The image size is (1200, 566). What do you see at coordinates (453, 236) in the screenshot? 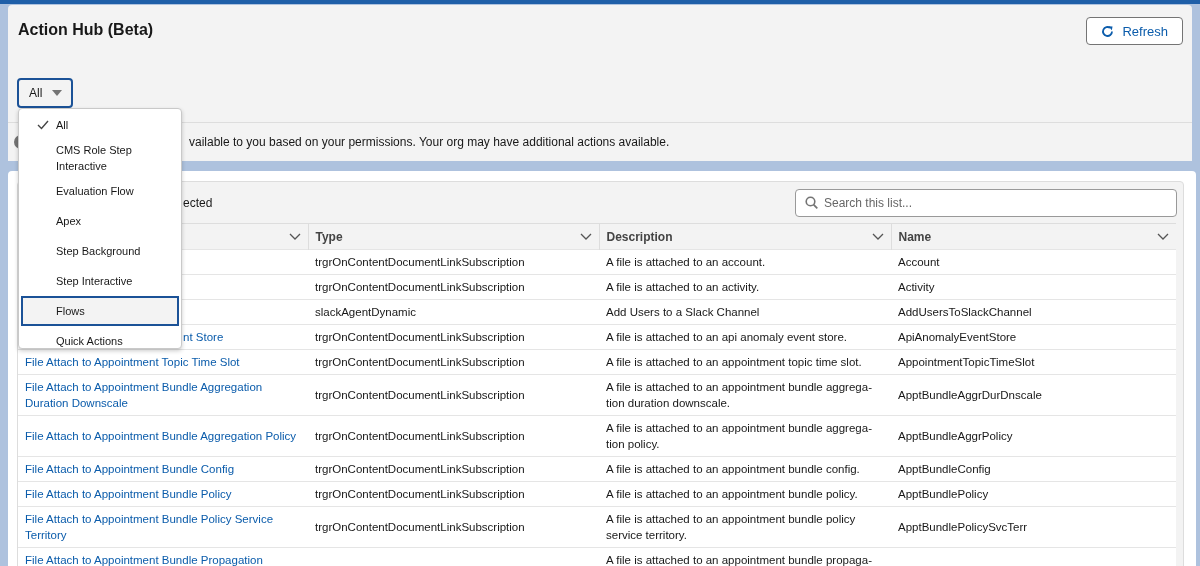
I see `column-header: Type` at bounding box center [453, 236].